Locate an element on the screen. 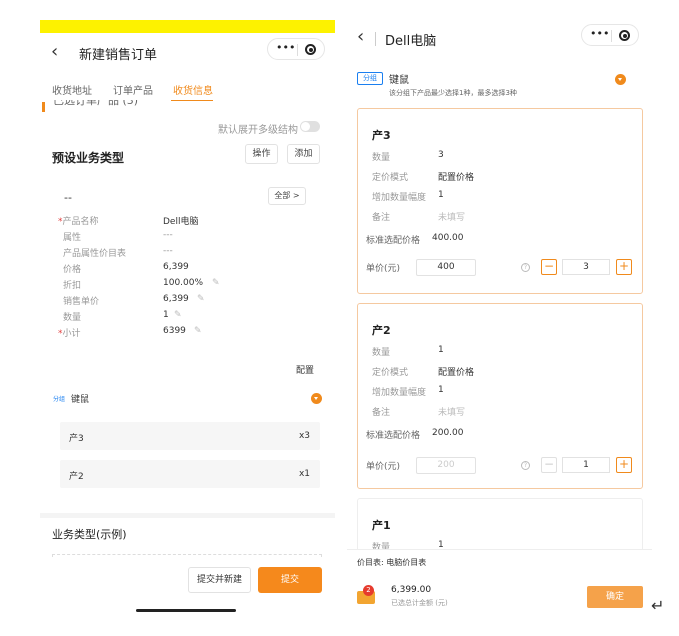  submit-button: 提交 is located at coordinates (290, 580).